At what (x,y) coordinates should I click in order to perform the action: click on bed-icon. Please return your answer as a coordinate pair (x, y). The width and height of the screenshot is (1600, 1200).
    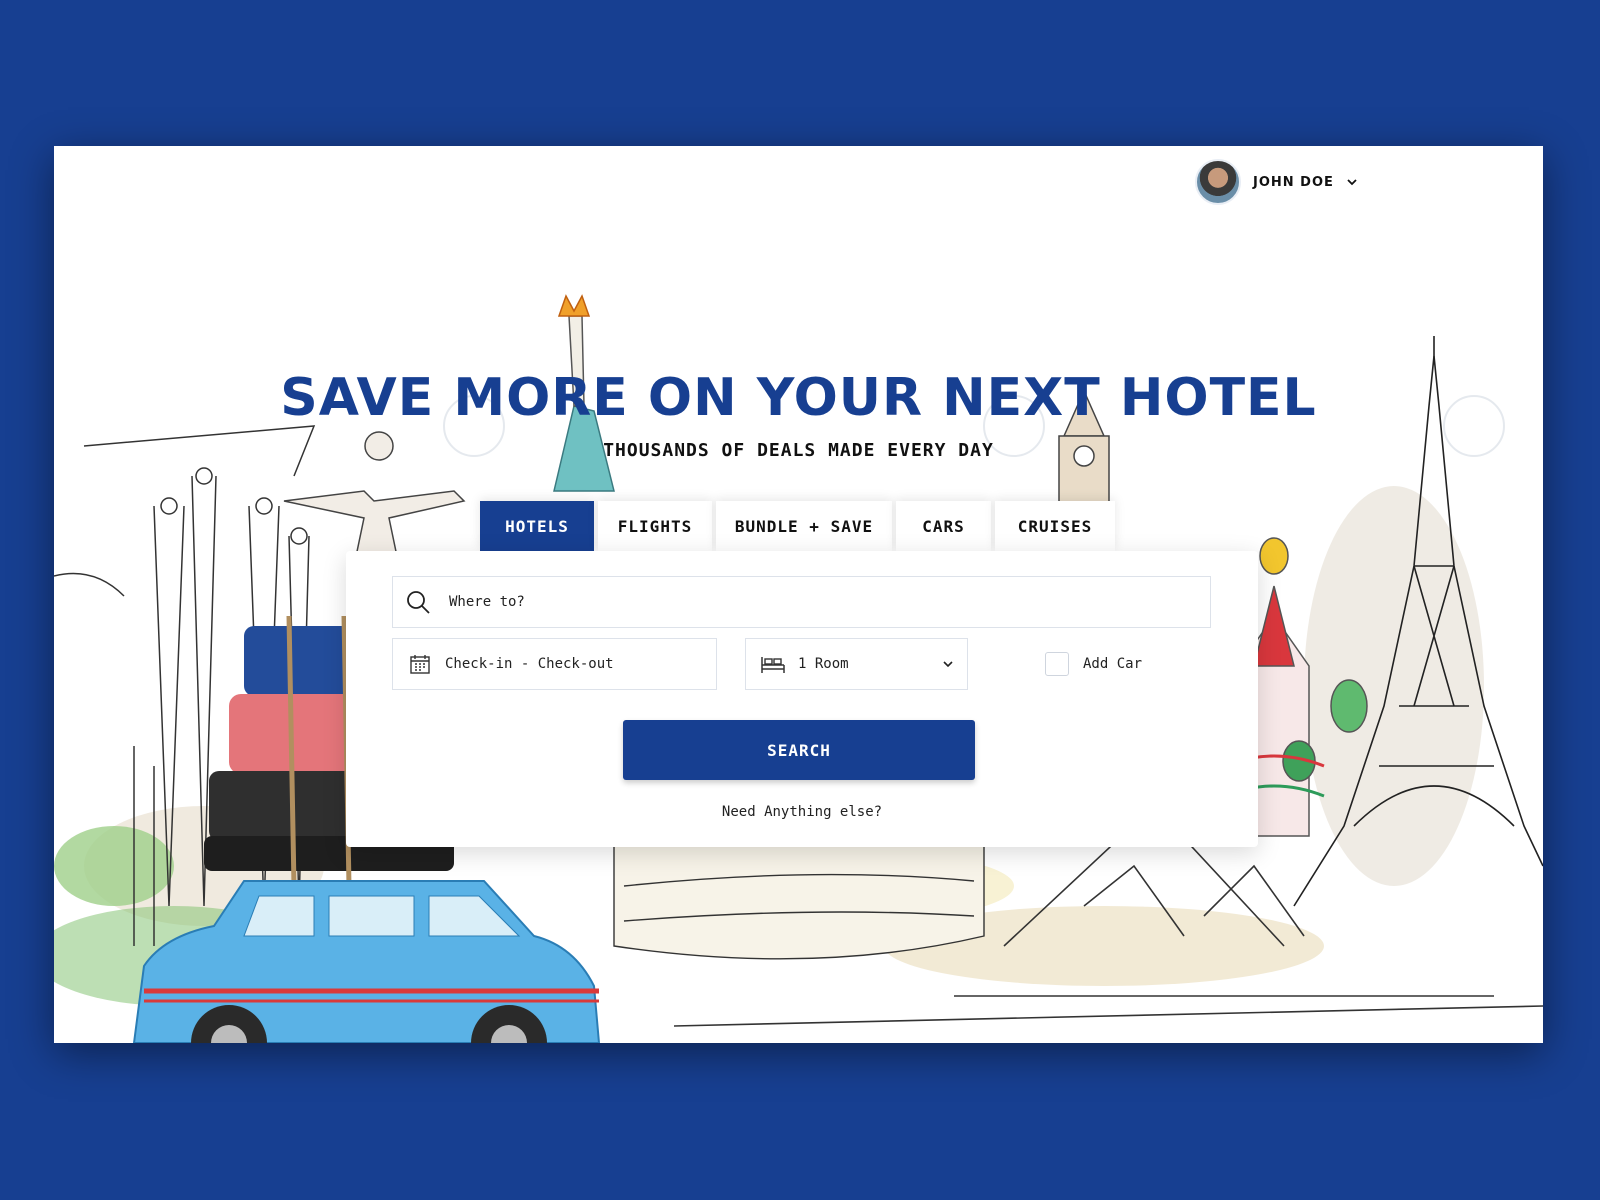
    Looking at the image, I should click on (773, 665).